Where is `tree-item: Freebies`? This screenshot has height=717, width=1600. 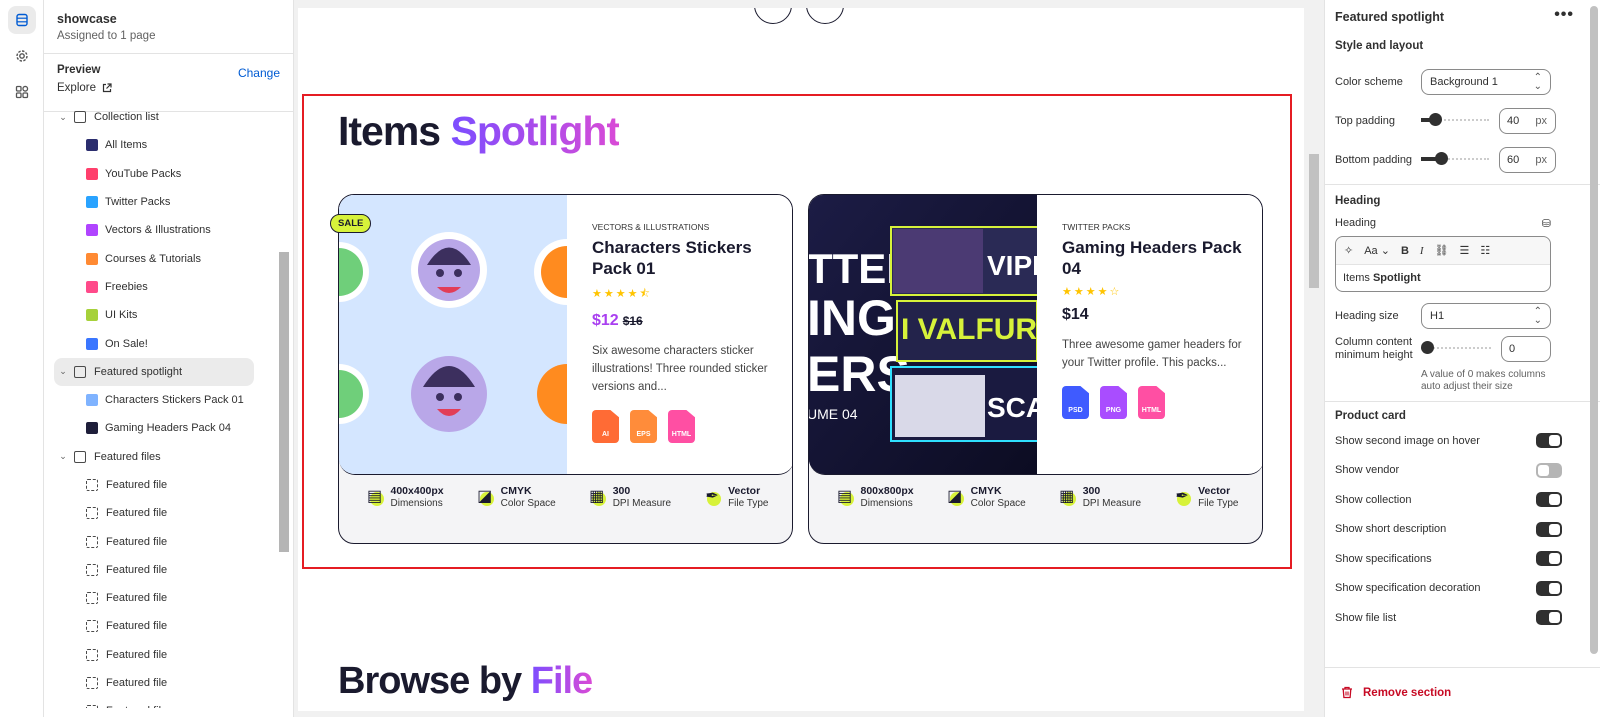 tree-item: Freebies is located at coordinates (161, 287).